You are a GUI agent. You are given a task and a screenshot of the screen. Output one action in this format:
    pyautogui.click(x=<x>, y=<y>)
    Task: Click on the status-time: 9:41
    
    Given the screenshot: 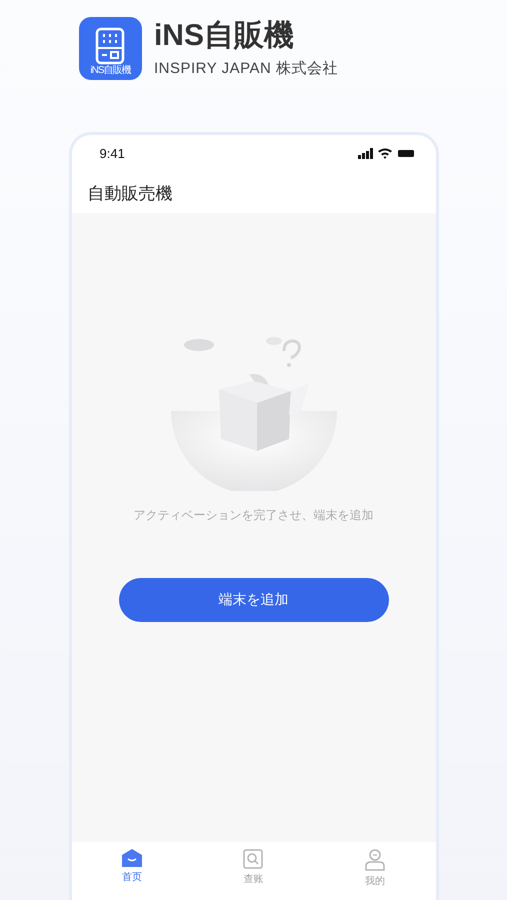 What is the action you would take?
    pyautogui.click(x=112, y=153)
    